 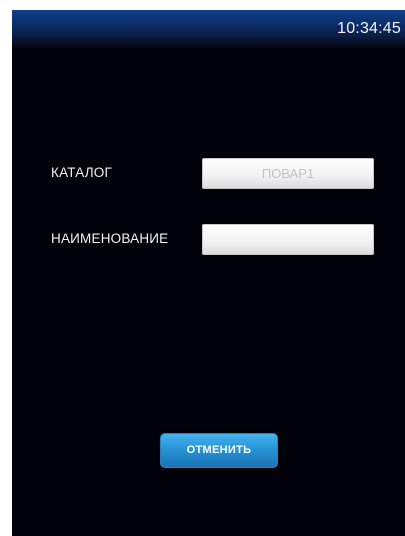 What do you see at coordinates (288, 173) in the screenshot?
I see `catalog-field: ПОВАР1` at bounding box center [288, 173].